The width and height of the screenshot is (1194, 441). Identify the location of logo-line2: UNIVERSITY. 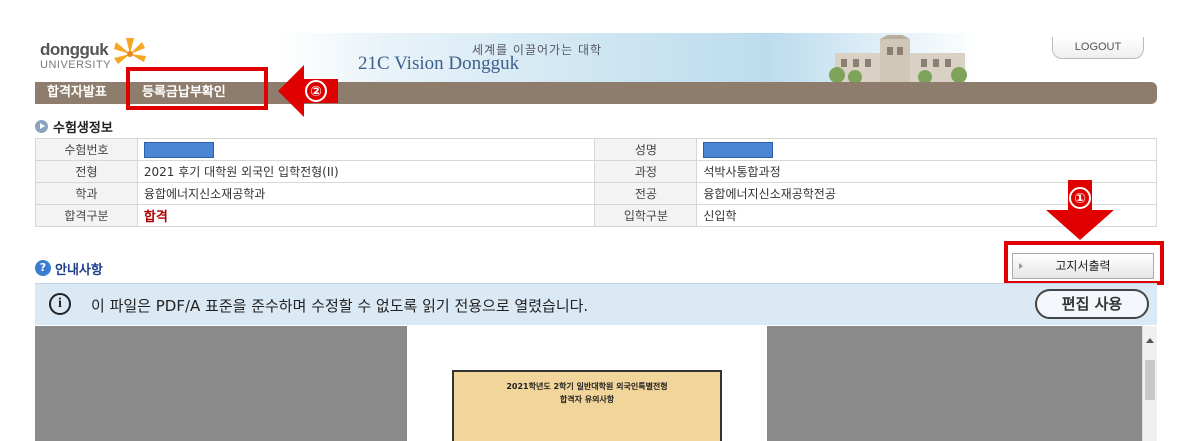
(76, 65).